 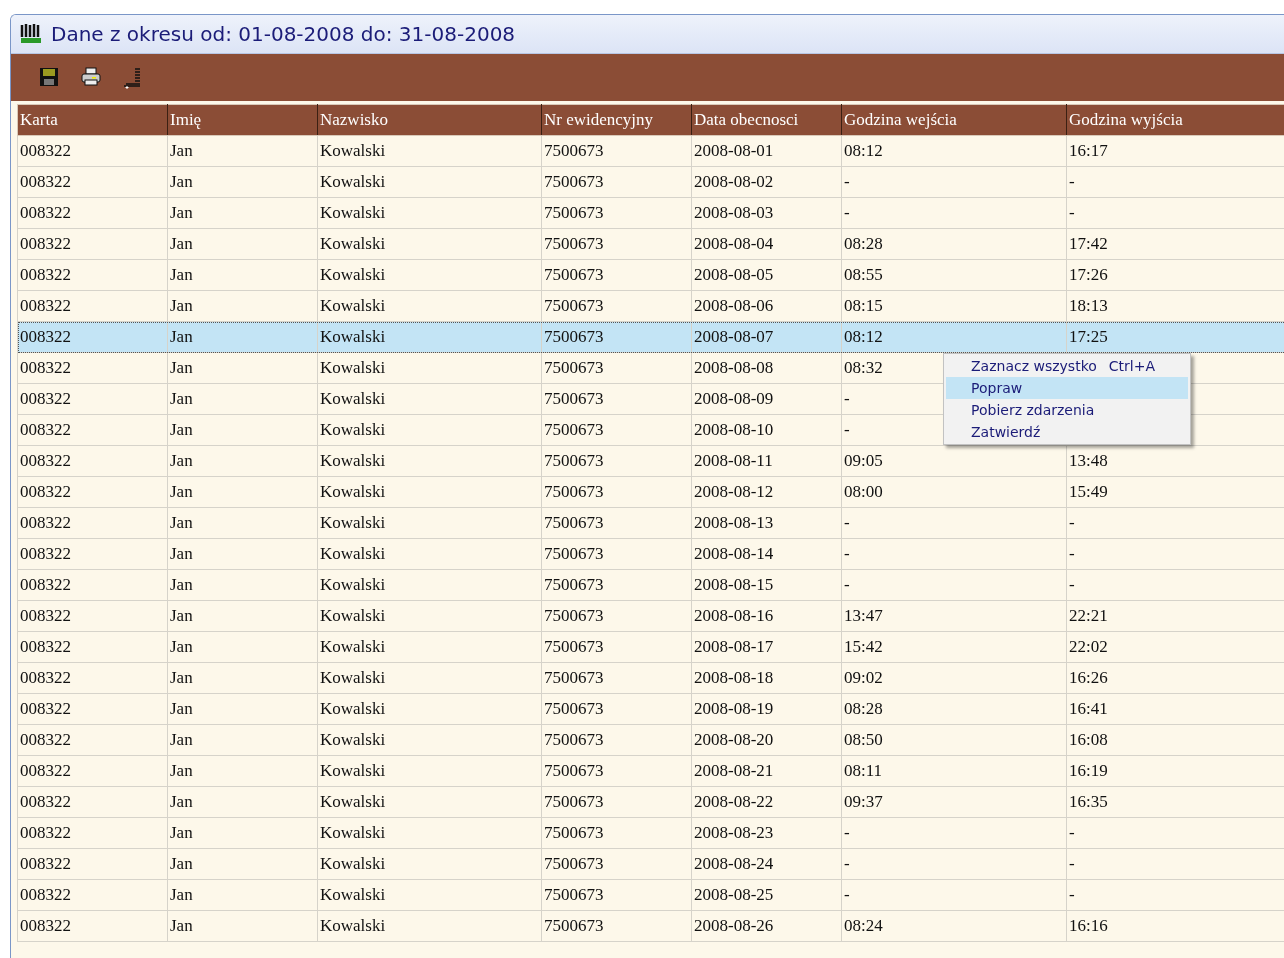 What do you see at coordinates (766, 368) in the screenshot?
I see `table-cell: 2008-08-08` at bounding box center [766, 368].